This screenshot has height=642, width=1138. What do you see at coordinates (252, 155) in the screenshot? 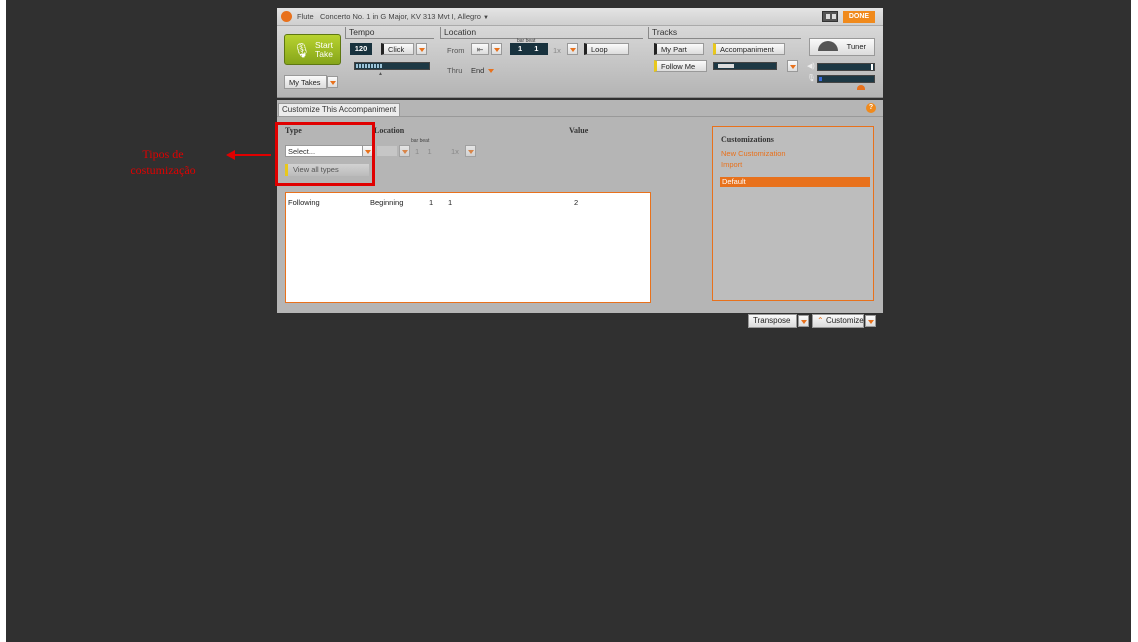
I see `annotation-arrow-line` at bounding box center [252, 155].